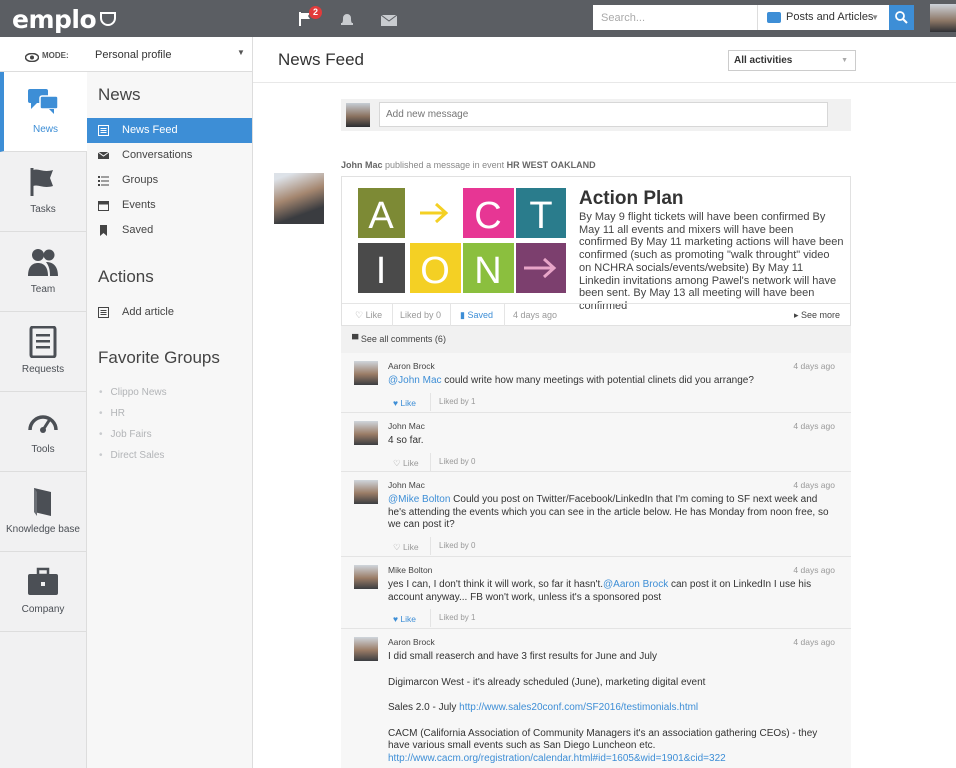 The width and height of the screenshot is (956, 768). Describe the element at coordinates (55, 55) in the screenshot. I see `mode-label: MODE:` at that location.